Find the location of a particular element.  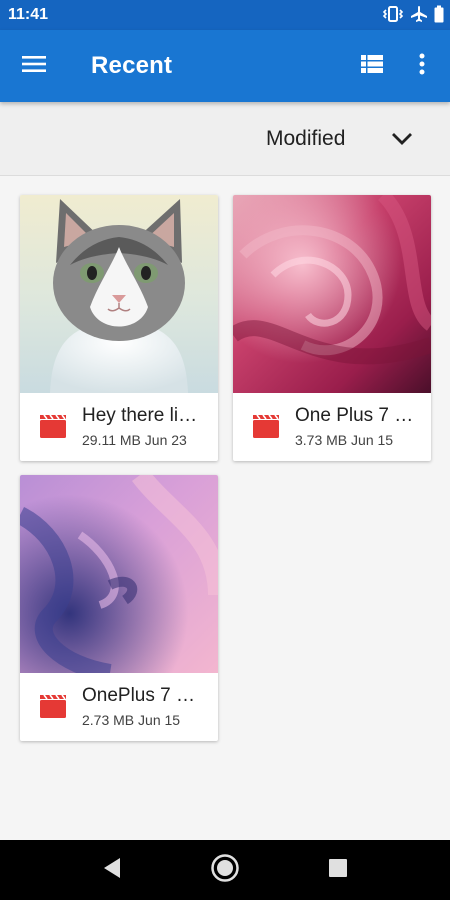

home-icon is located at coordinates (225, 870).